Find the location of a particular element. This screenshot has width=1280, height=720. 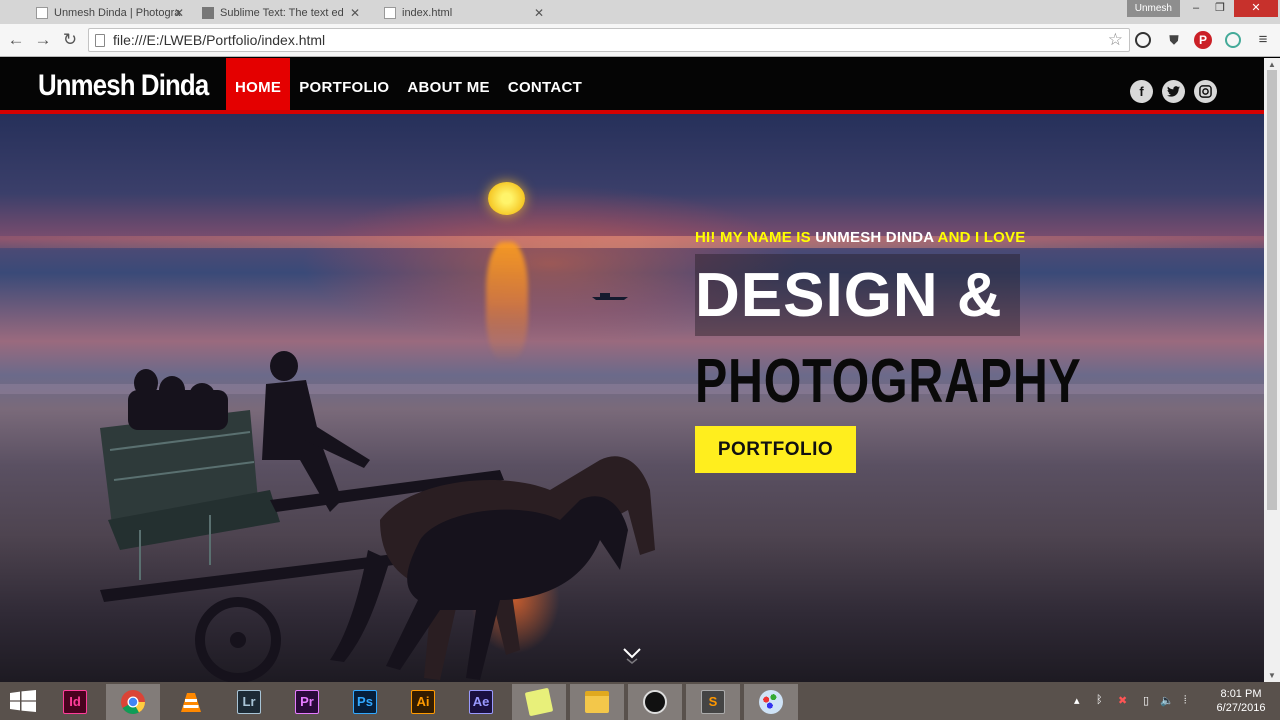

horizon-glow is located at coordinates (632, 242).